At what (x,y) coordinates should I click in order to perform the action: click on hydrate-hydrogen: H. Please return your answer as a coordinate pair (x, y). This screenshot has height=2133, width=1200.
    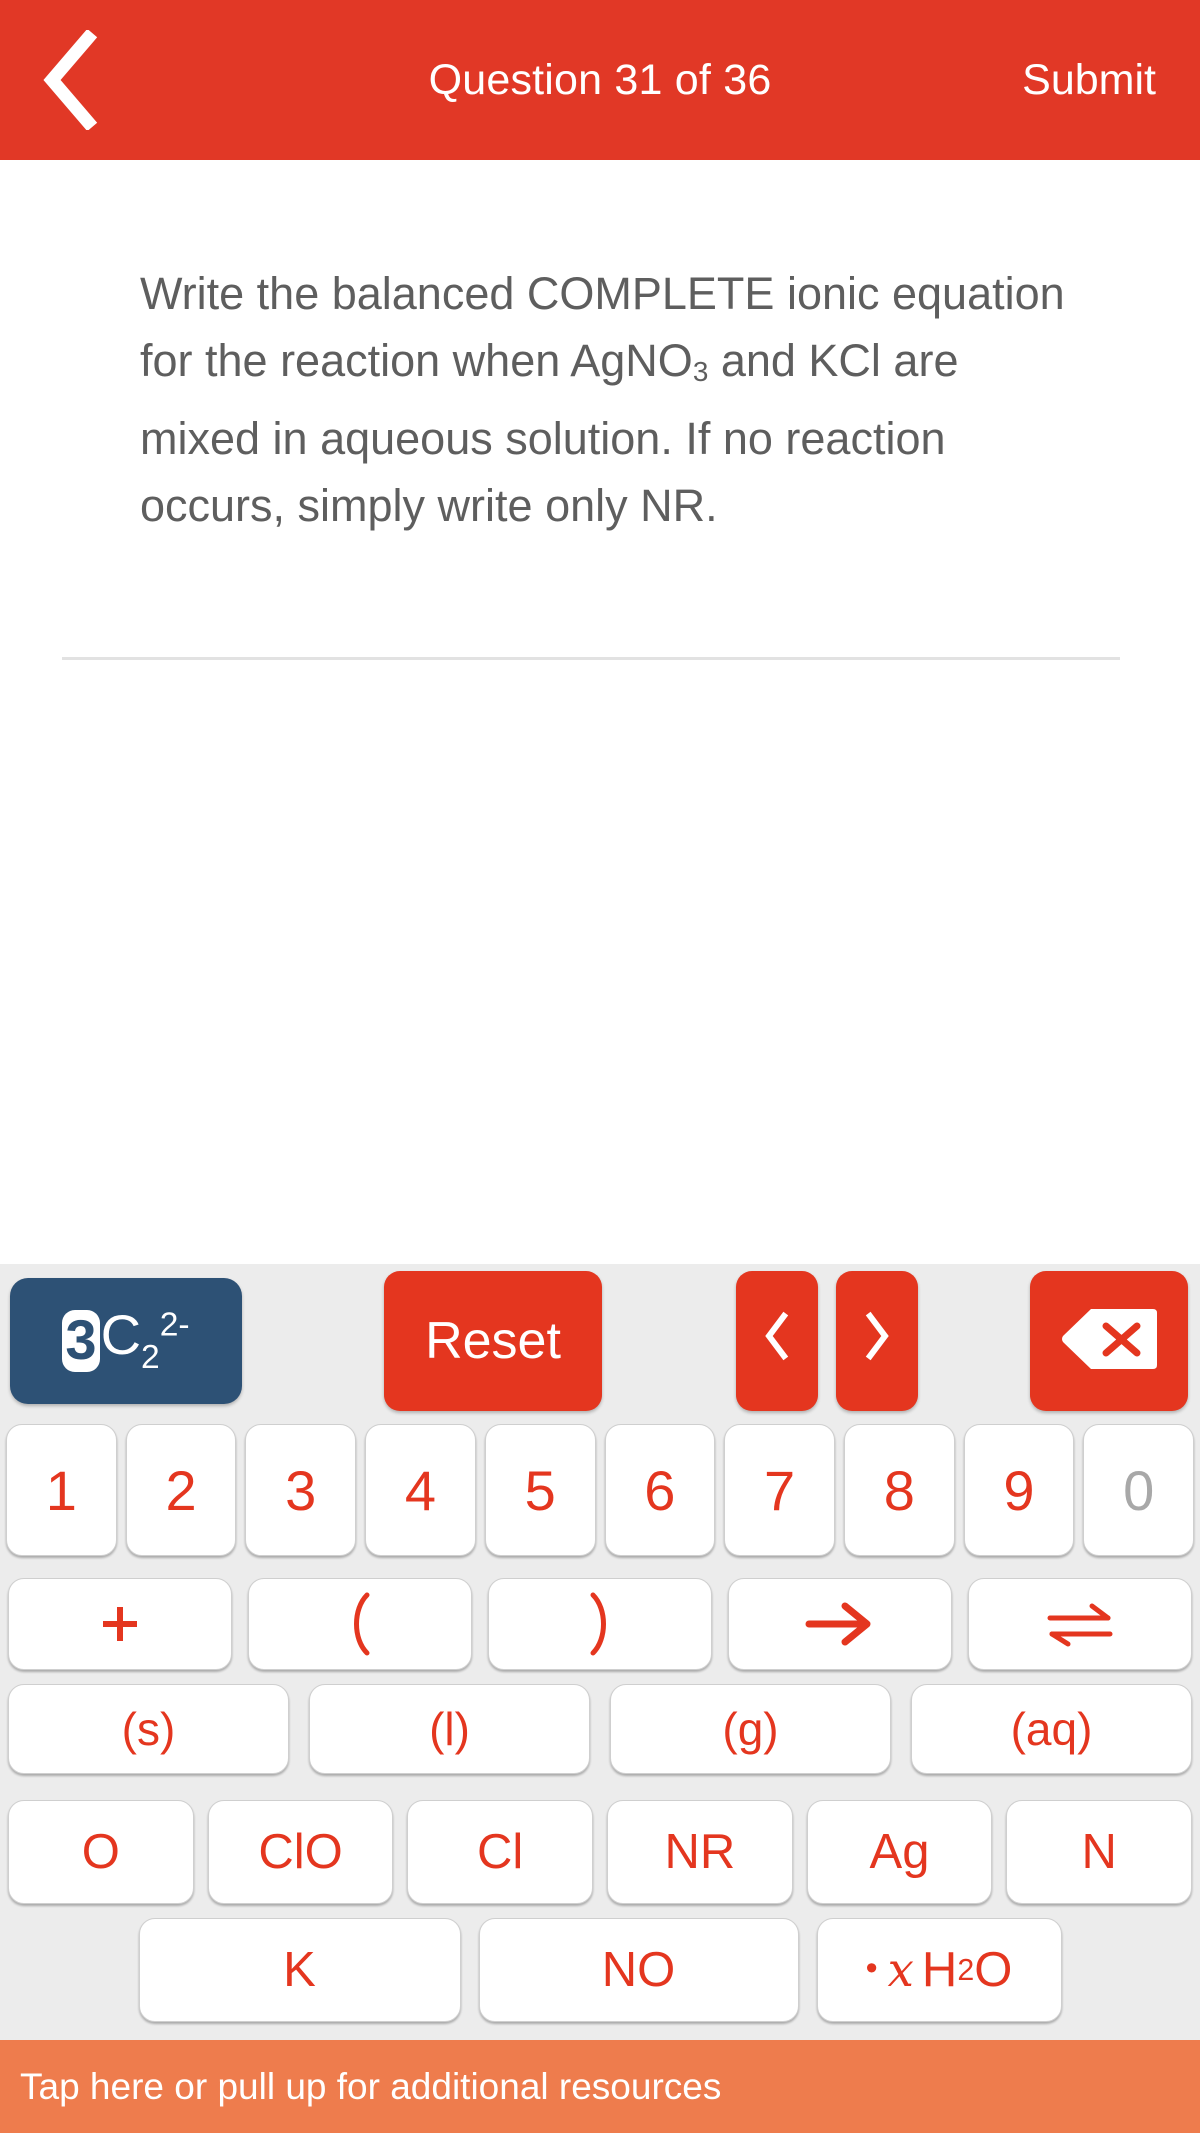
    Looking at the image, I should click on (939, 1970).